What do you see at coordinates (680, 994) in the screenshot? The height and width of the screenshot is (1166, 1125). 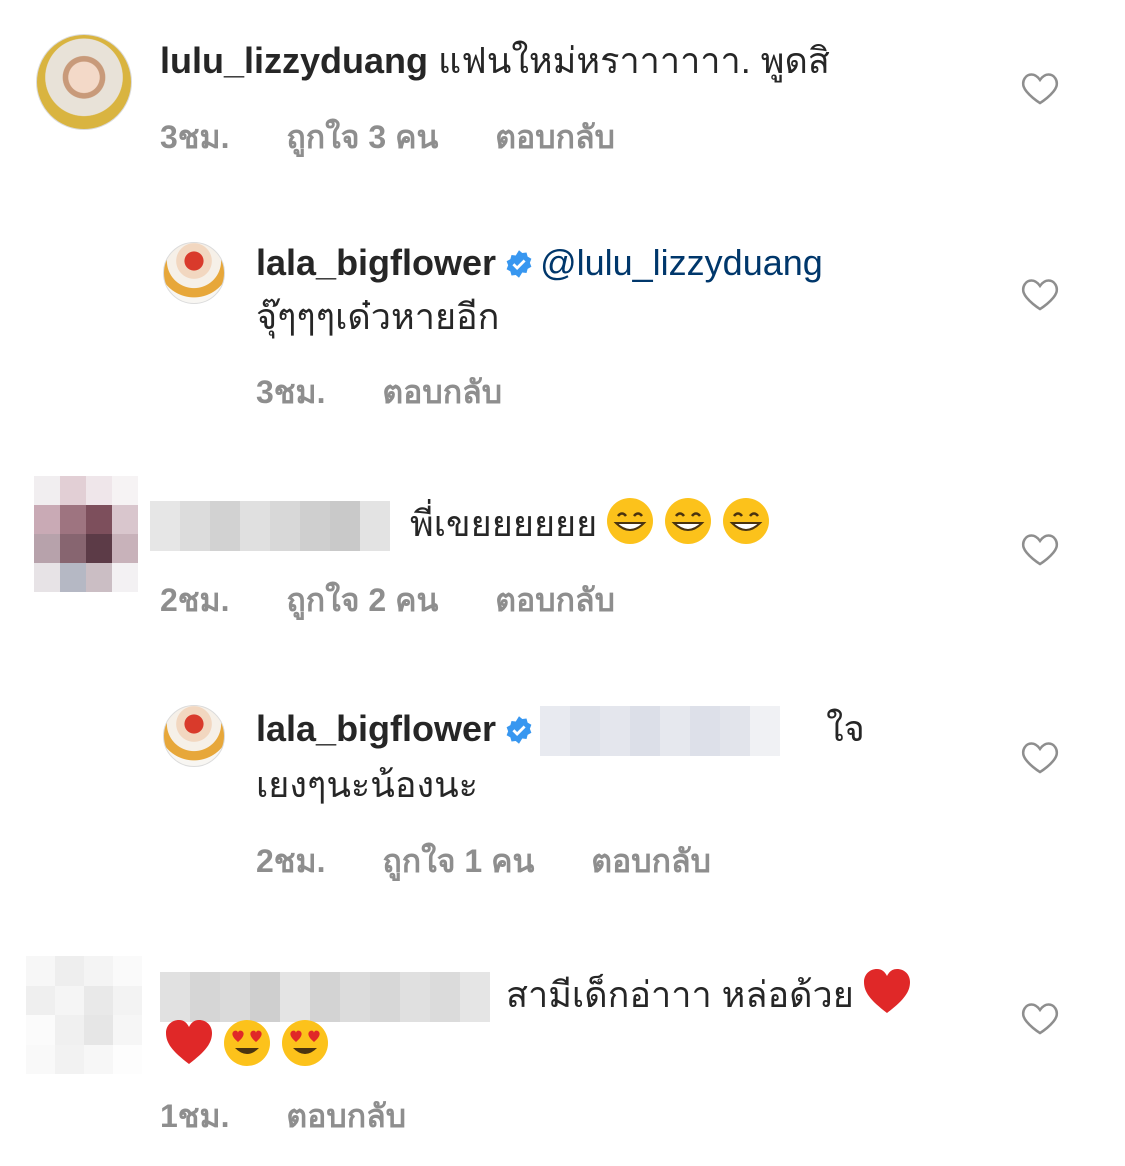 I see `comment-text: สามีเด็กอ่าาา หล่อด้วย` at bounding box center [680, 994].